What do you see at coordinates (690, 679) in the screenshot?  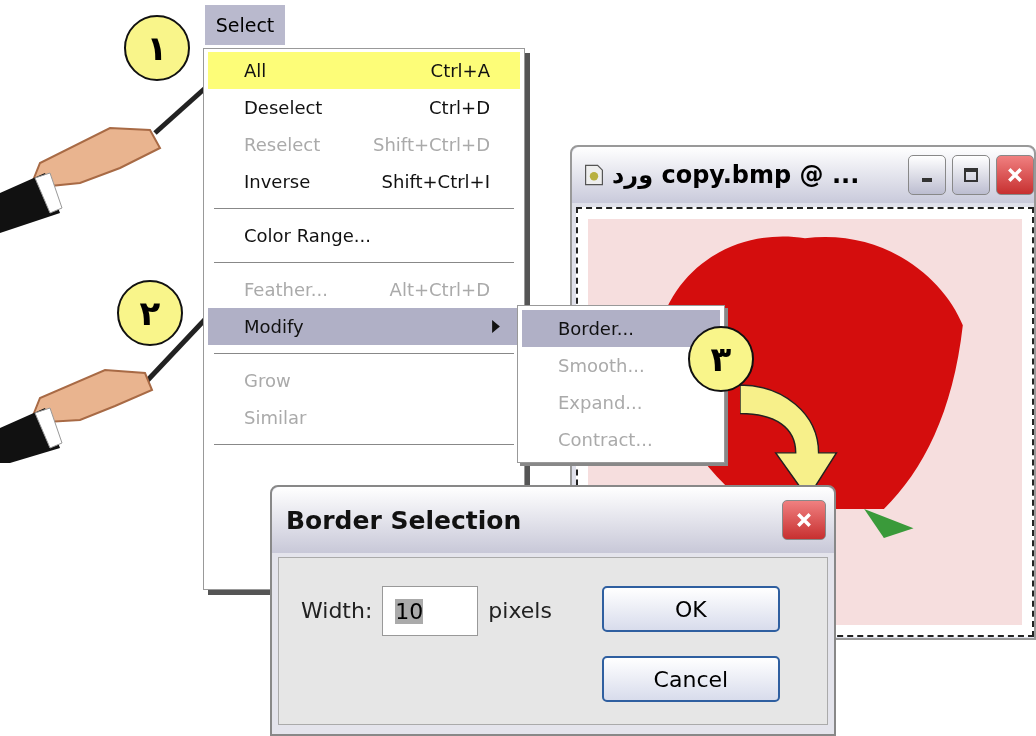 I see `cancel-button: Cancel` at bounding box center [690, 679].